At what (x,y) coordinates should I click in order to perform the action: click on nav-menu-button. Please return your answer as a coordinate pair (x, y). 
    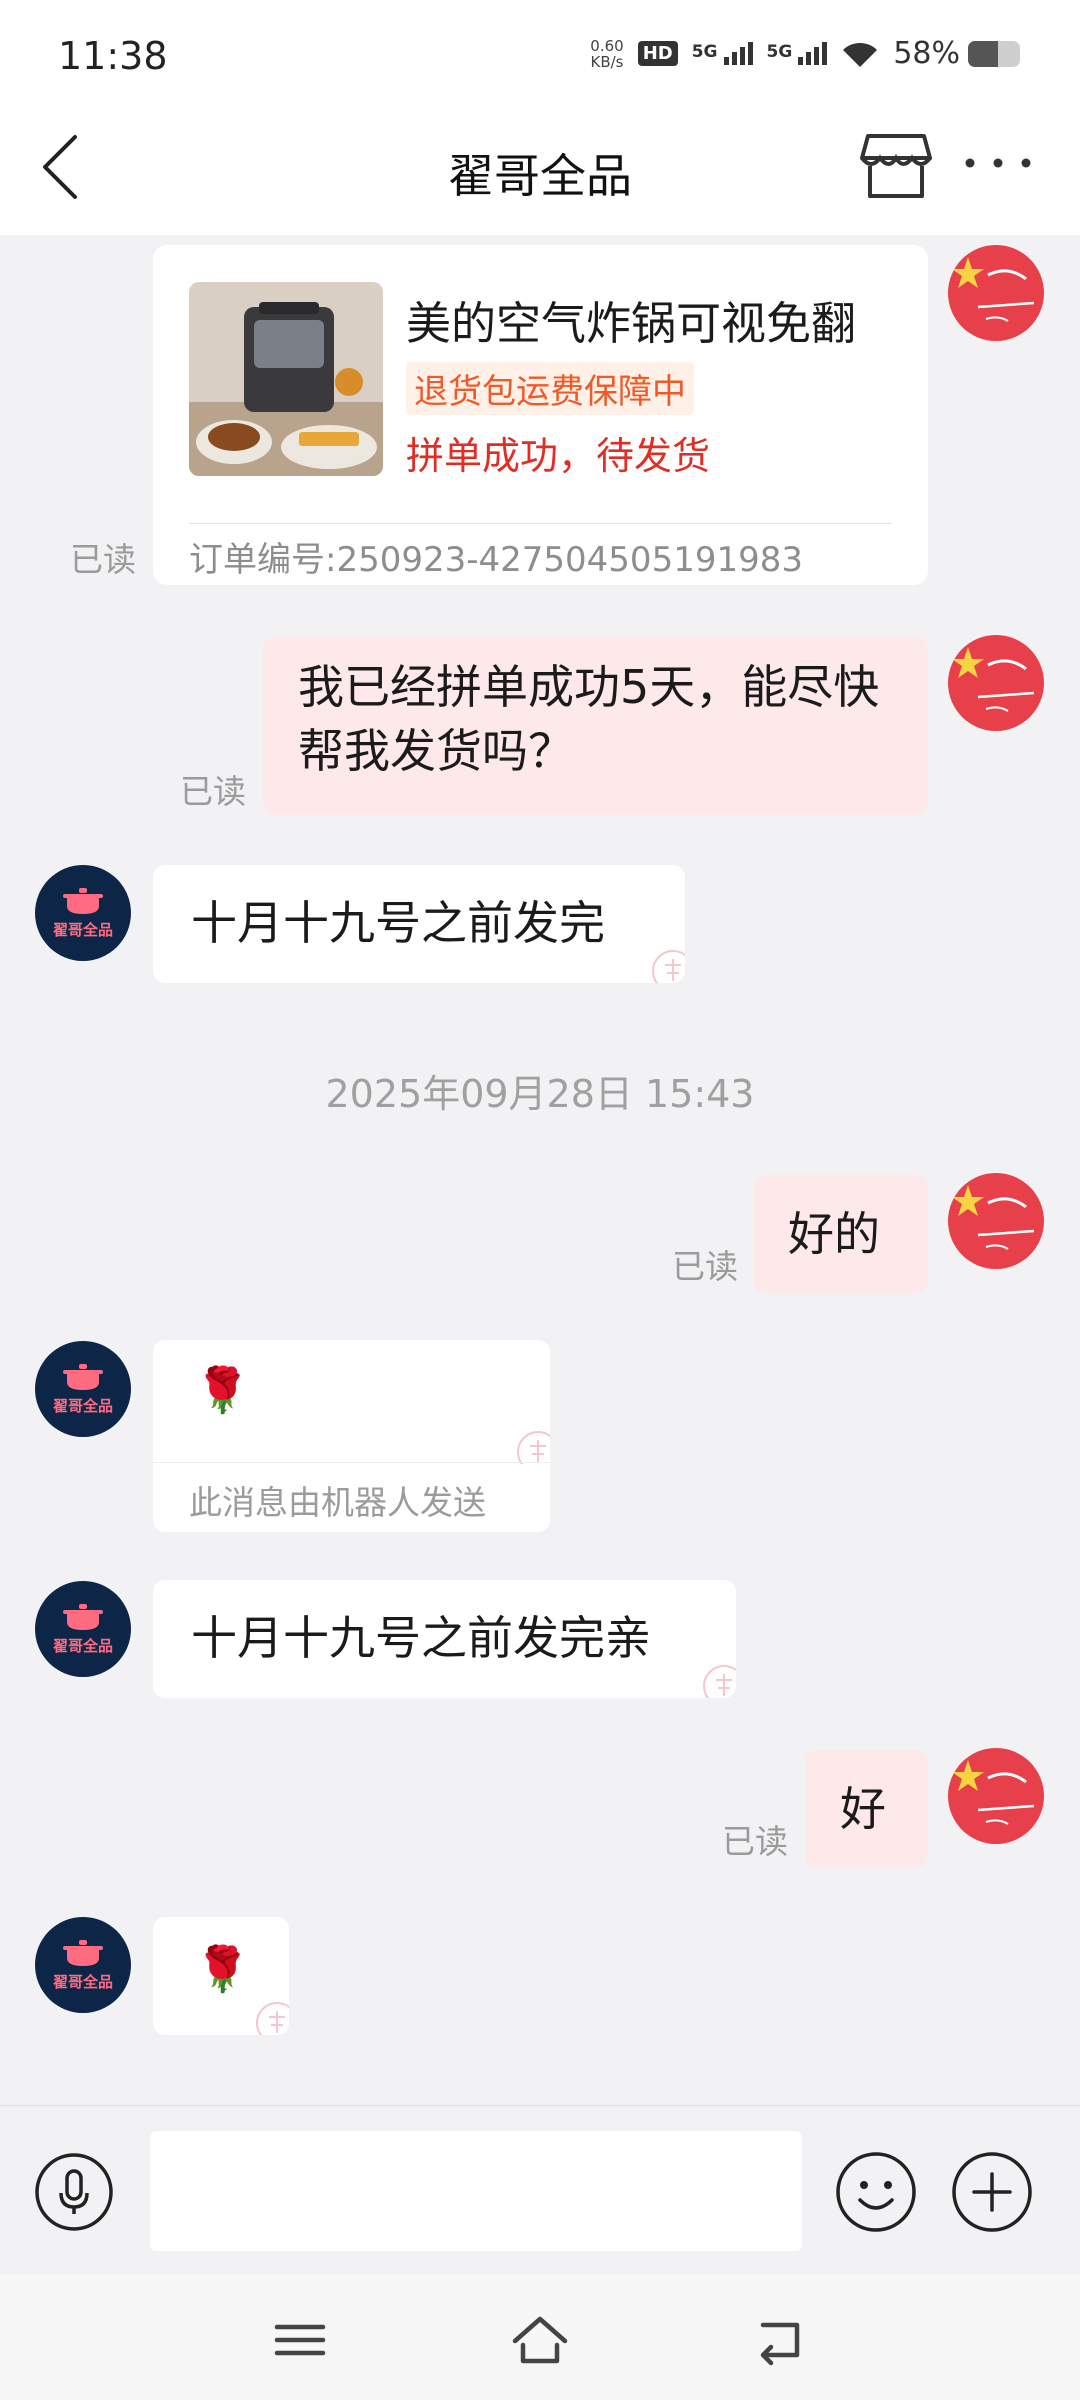
    Looking at the image, I should click on (300, 2340).